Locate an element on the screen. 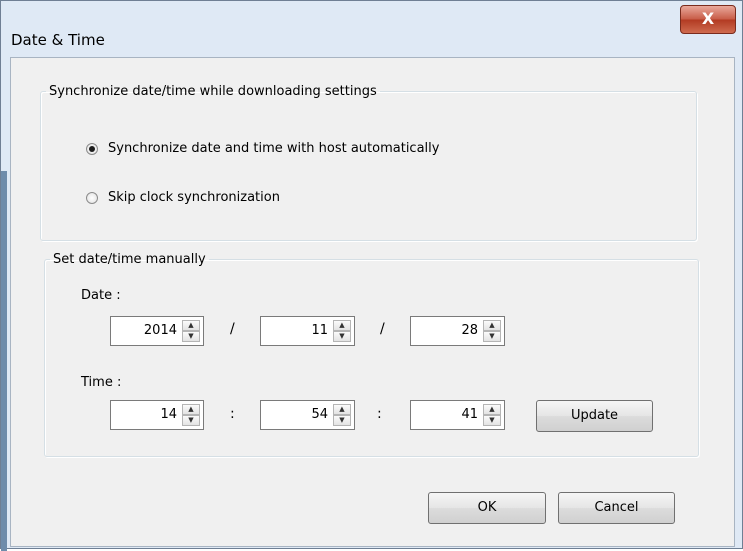 This screenshot has width=743, height=551. close-button: X is located at coordinates (708, 19).